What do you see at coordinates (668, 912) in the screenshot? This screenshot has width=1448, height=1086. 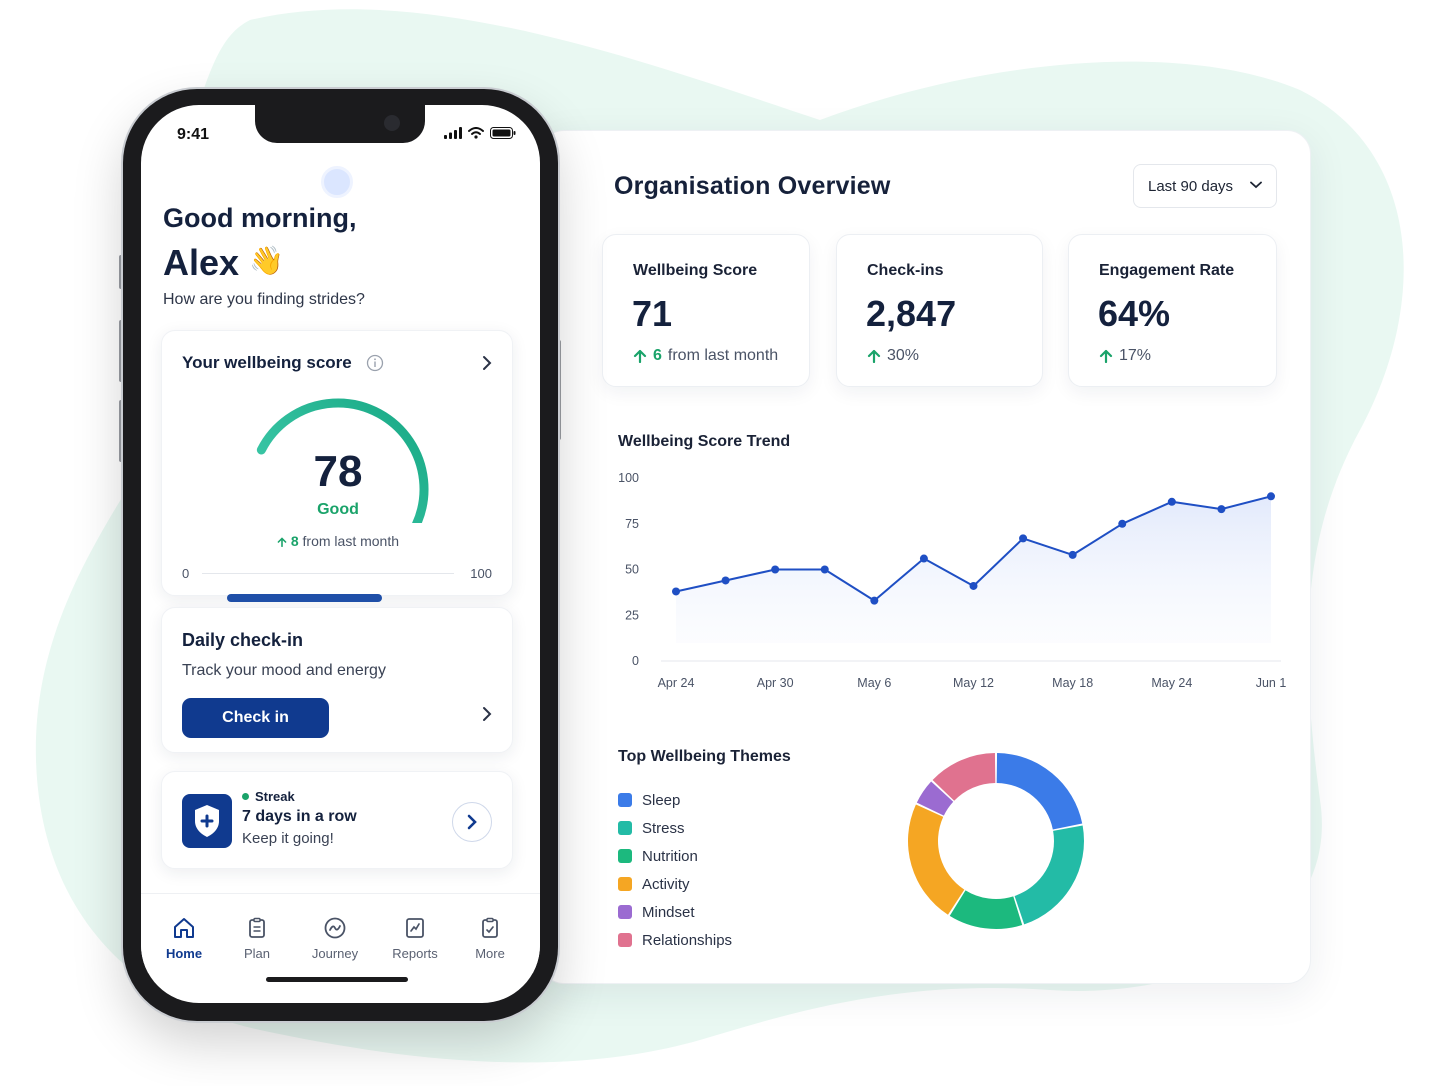 I see `legend-label: Mindset` at bounding box center [668, 912].